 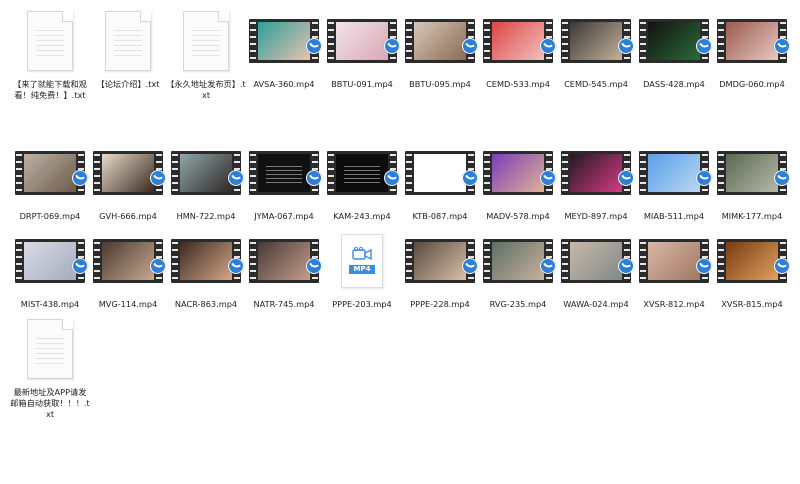 I want to click on file-item-app: 最新地址及APP请发邮箱自动获取！！！.txt, so click(x=50, y=368).